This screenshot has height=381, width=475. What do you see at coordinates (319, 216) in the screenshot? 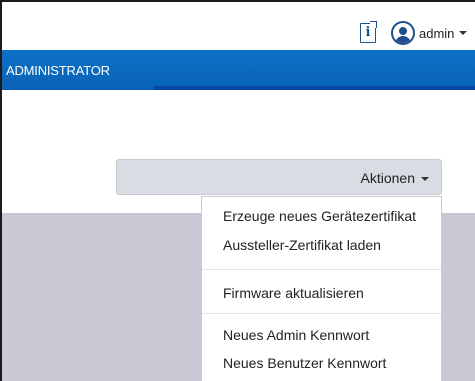
I see `menu-item-create-device-certificate: Erzeuge neues Gerätezertifikat` at bounding box center [319, 216].